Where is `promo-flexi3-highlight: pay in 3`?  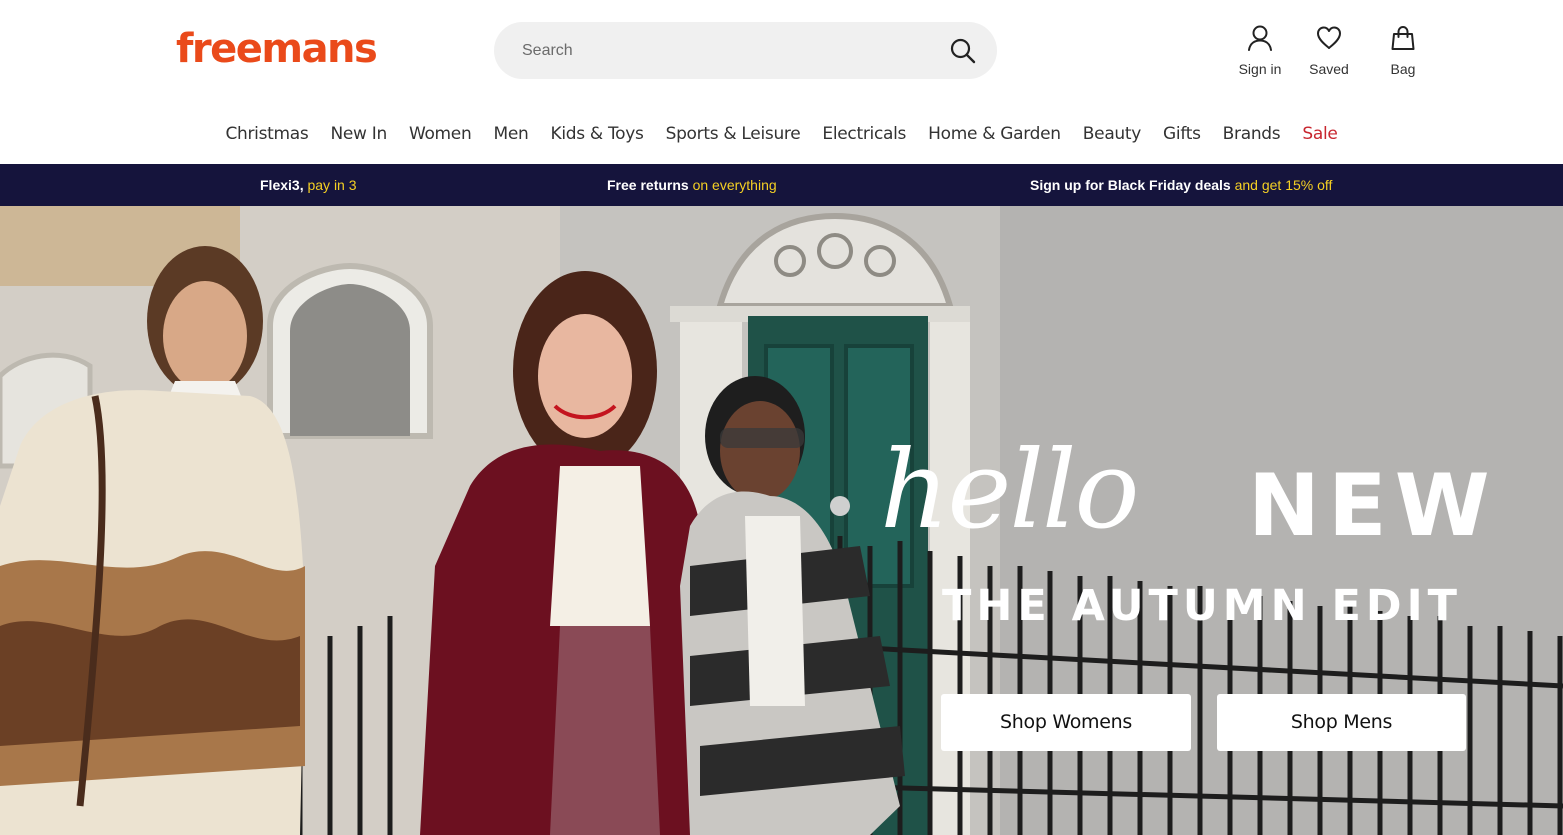
promo-flexi3-highlight: pay in 3 is located at coordinates (332, 185).